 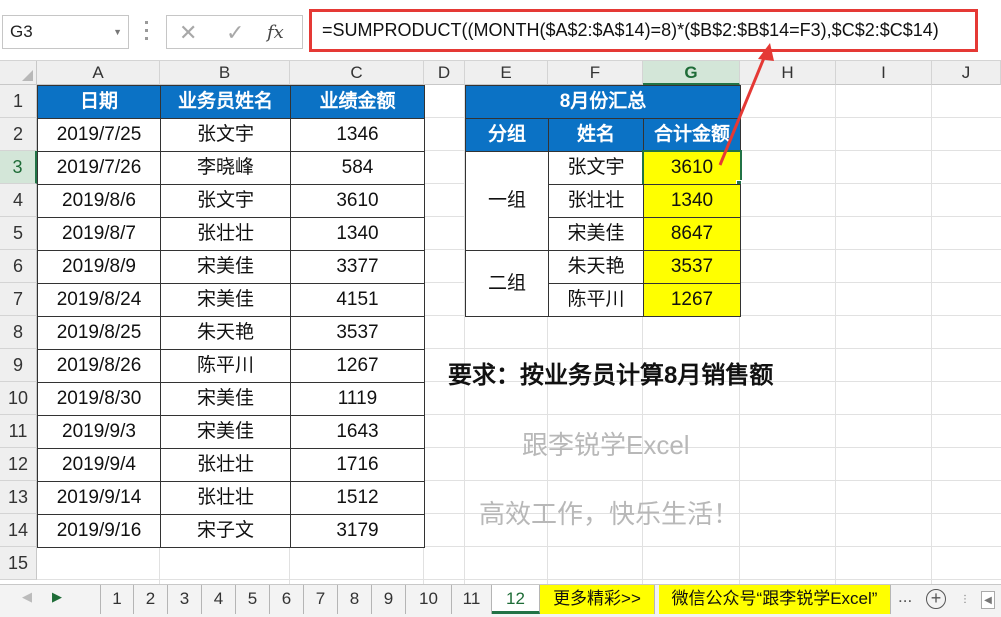 What do you see at coordinates (429, 599) in the screenshot?
I see `tab-sheet-10: 10` at bounding box center [429, 599].